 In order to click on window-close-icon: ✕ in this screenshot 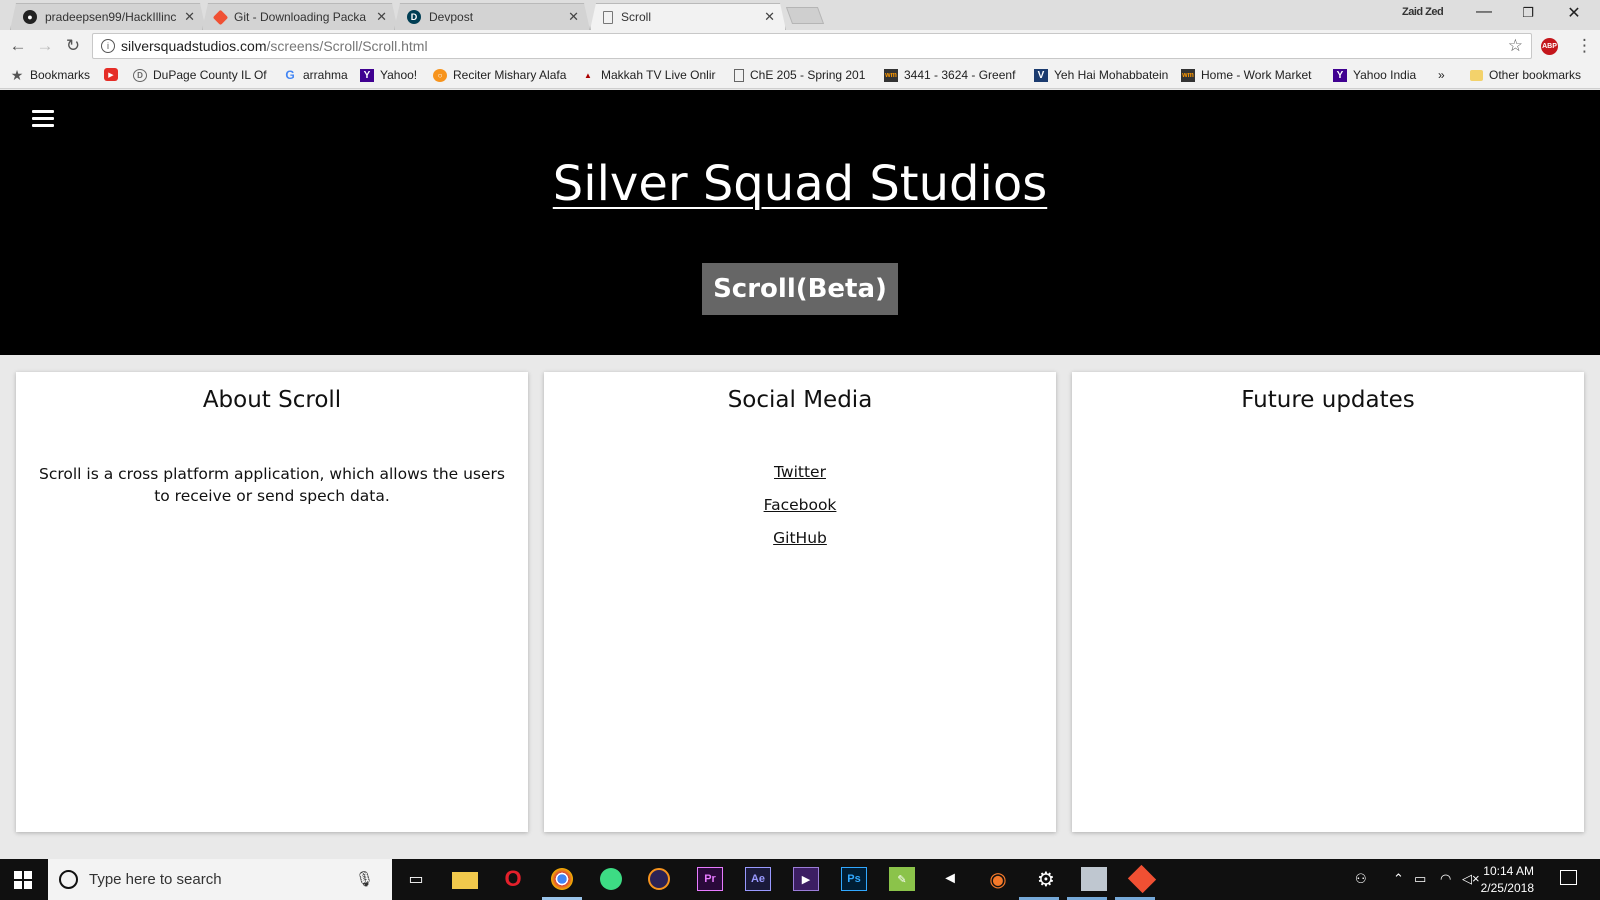, I will do `click(1574, 13)`.